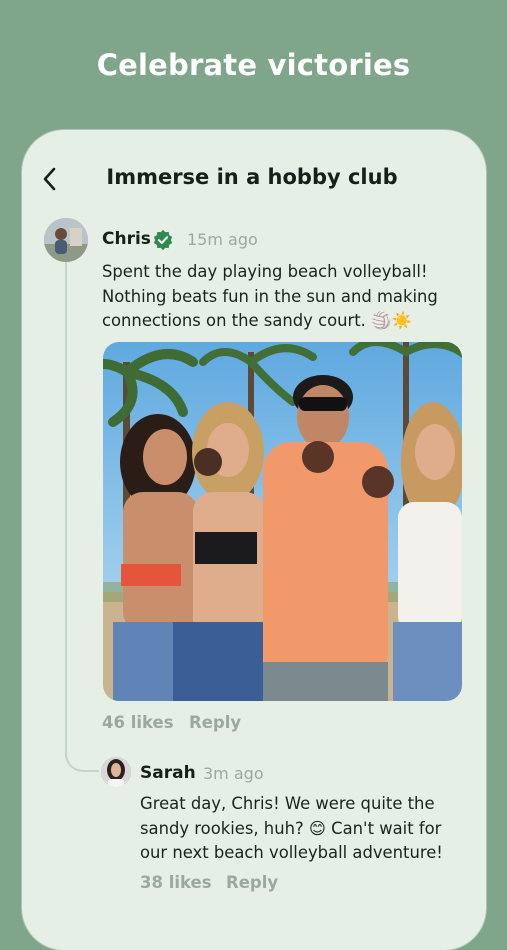 The height and width of the screenshot is (950, 507). Describe the element at coordinates (222, 239) in the screenshot. I see `post-timestamp: 15m ago` at that location.